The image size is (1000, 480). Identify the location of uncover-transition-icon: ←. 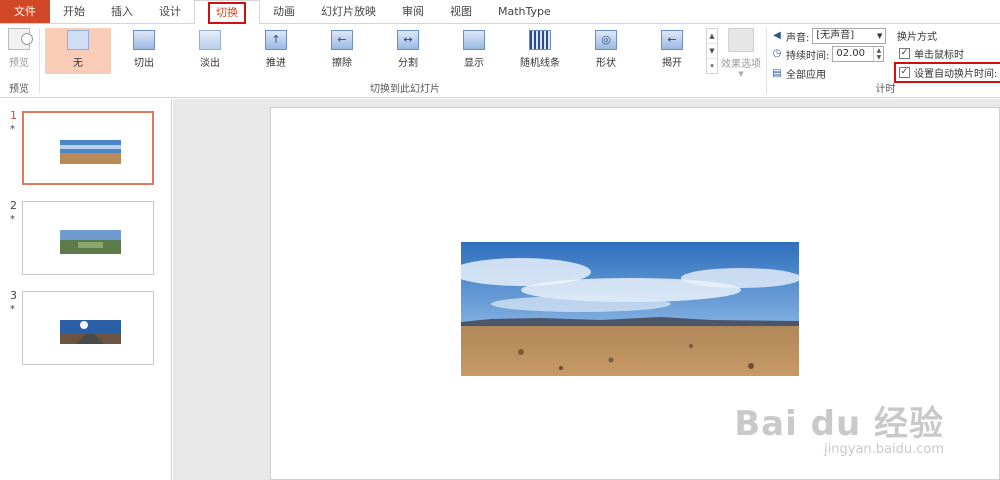
(672, 40).